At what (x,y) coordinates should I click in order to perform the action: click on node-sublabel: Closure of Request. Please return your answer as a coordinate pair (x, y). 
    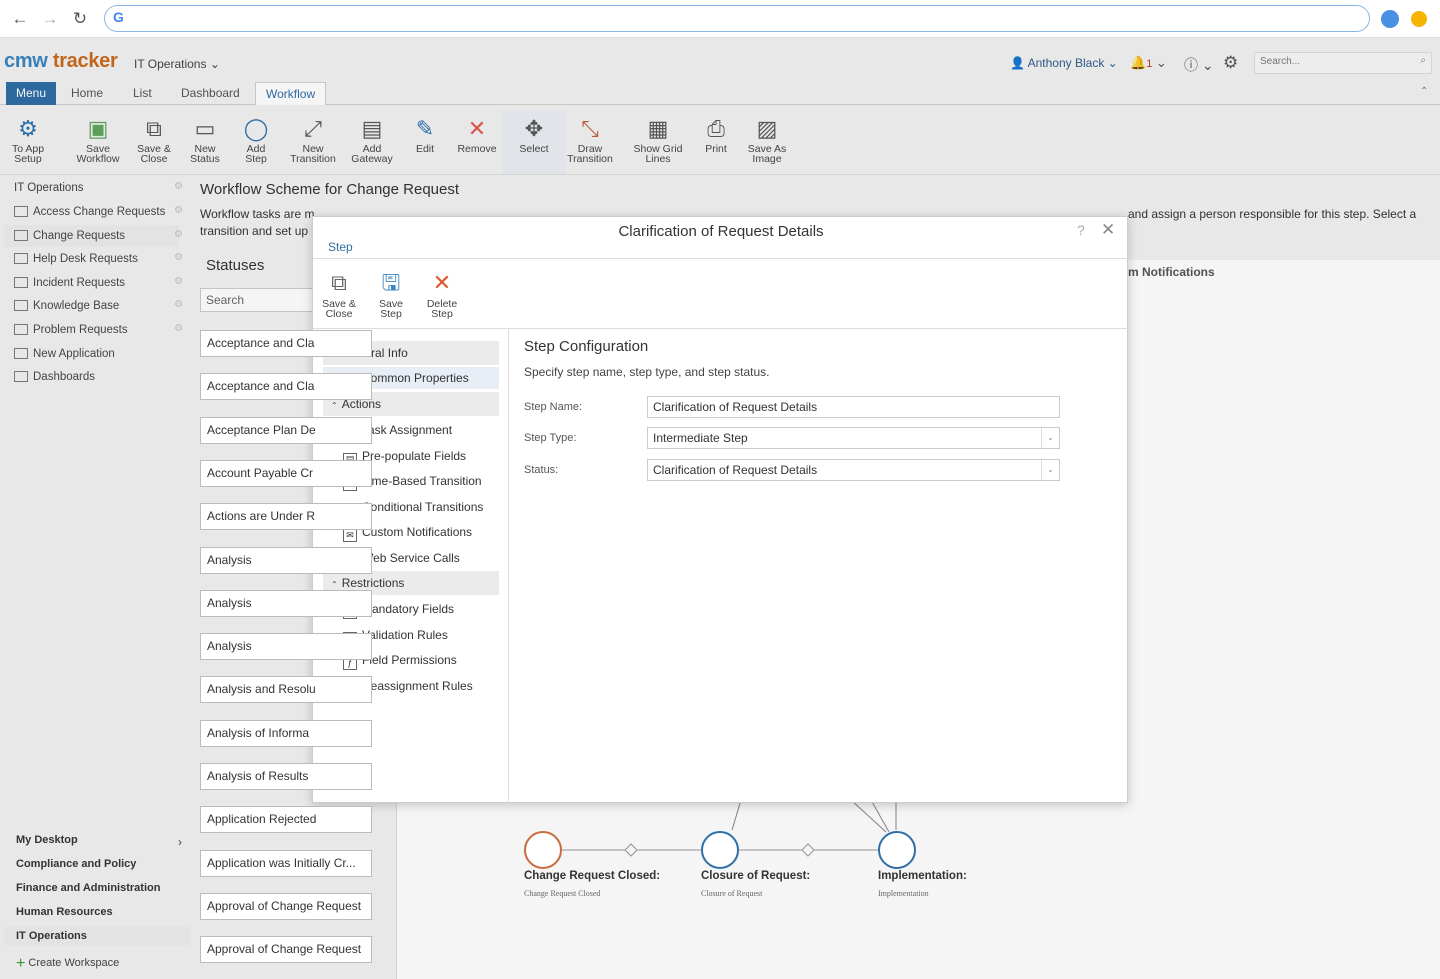
    Looking at the image, I should click on (732, 893).